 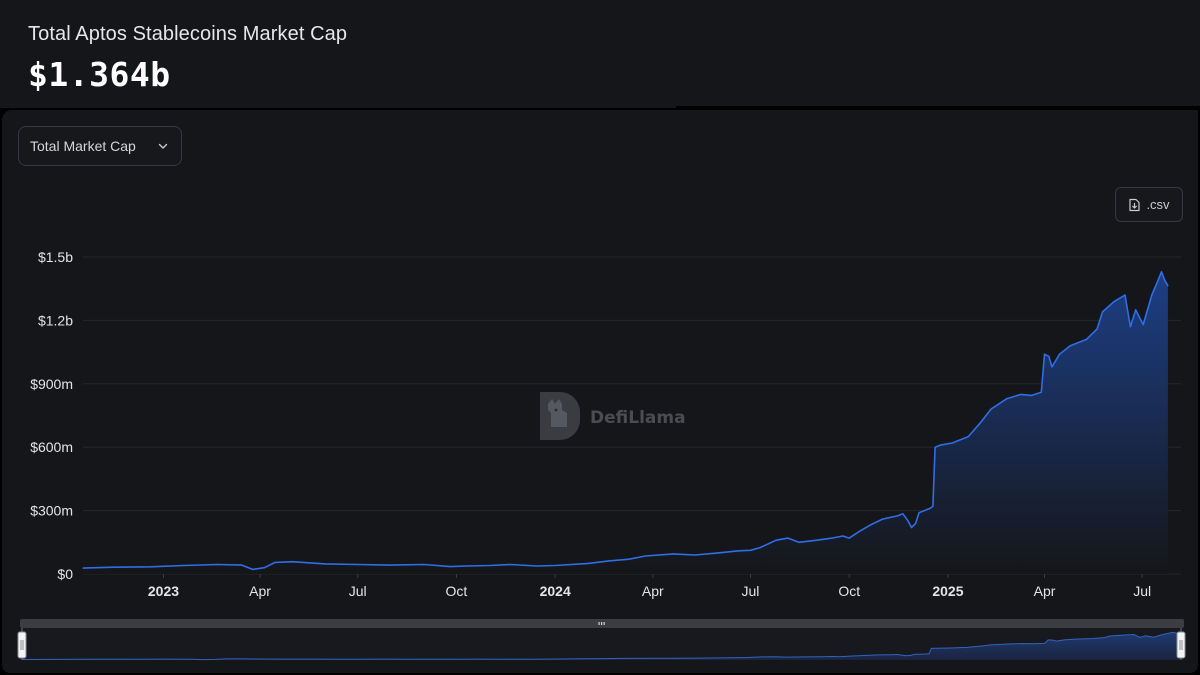 What do you see at coordinates (601, 623) in the screenshot?
I see `grip-icon` at bounding box center [601, 623].